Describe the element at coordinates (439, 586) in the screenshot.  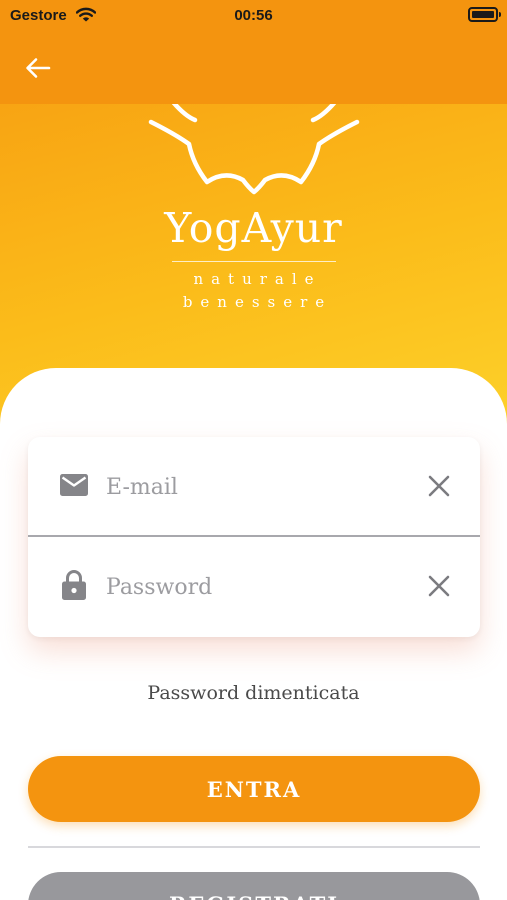
I see `password-clear-button` at that location.